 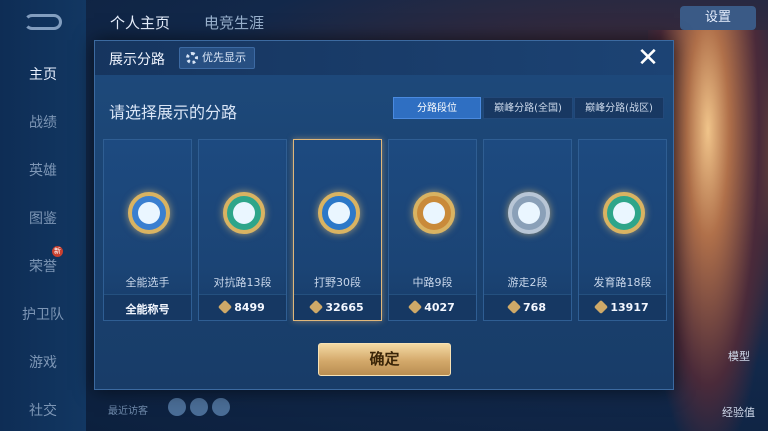 What do you see at coordinates (43, 314) in the screenshot?
I see `sidebar-item-guard-team: 护卫队` at bounding box center [43, 314].